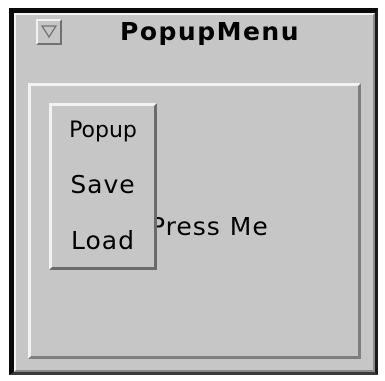 This screenshot has height=381, width=385. I want to click on triangle-down-icon, so click(49, 32).